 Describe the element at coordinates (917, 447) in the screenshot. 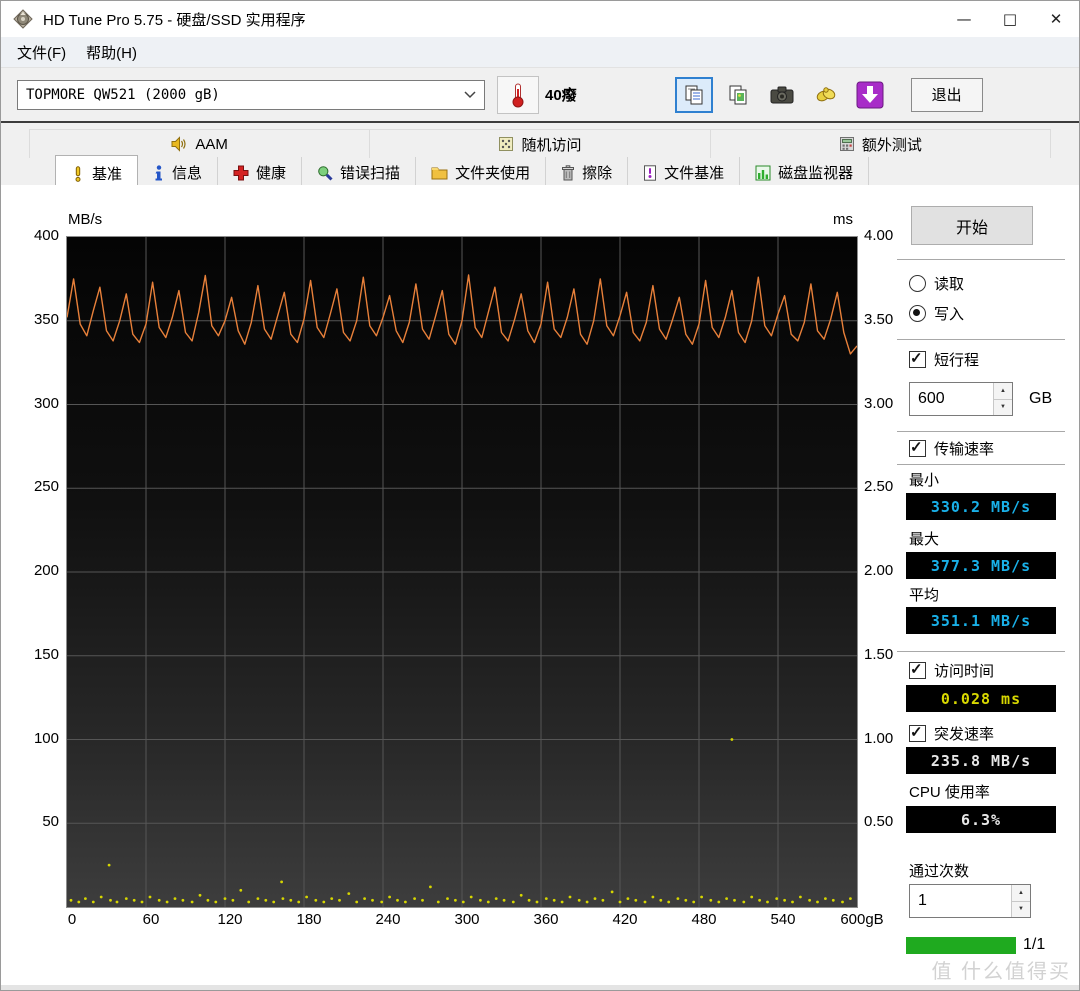

I see `transfer-rate-checkbox` at that location.